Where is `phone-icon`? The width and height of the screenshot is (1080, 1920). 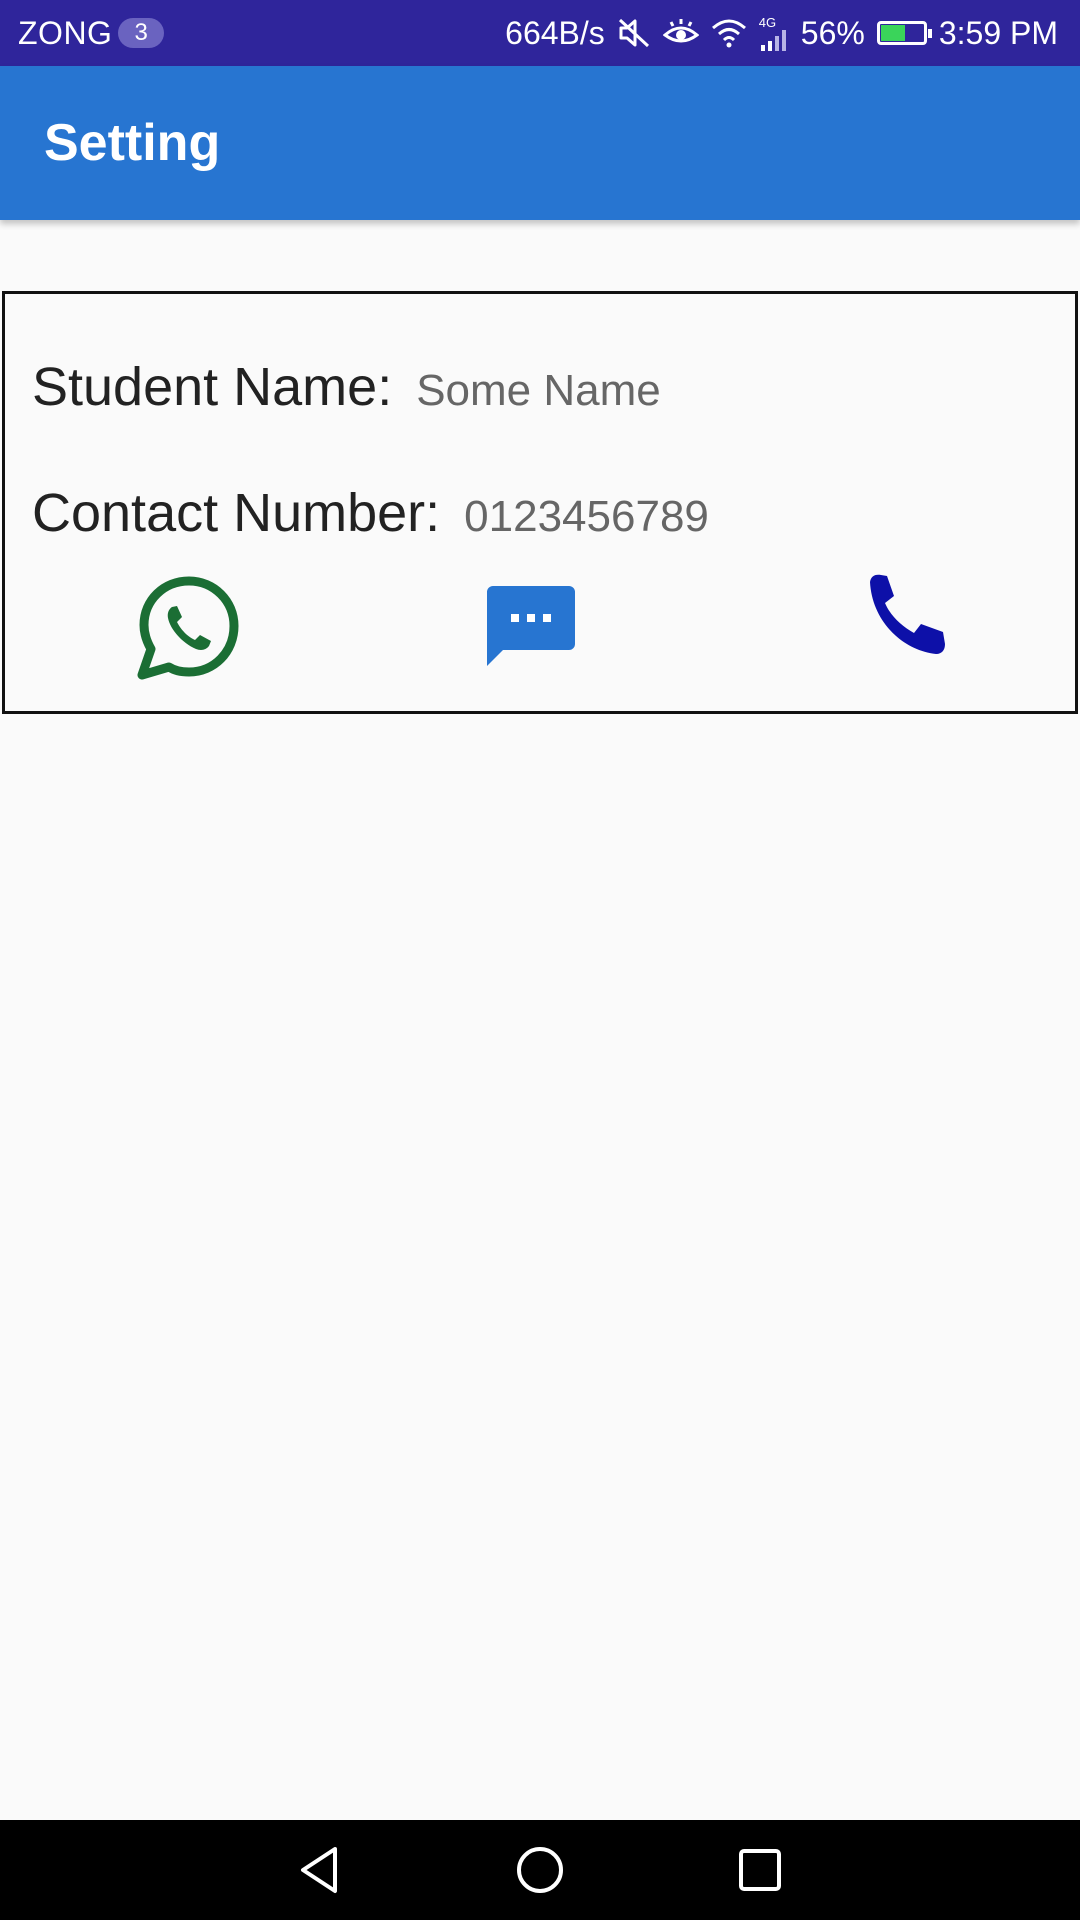 phone-icon is located at coordinates (907, 614).